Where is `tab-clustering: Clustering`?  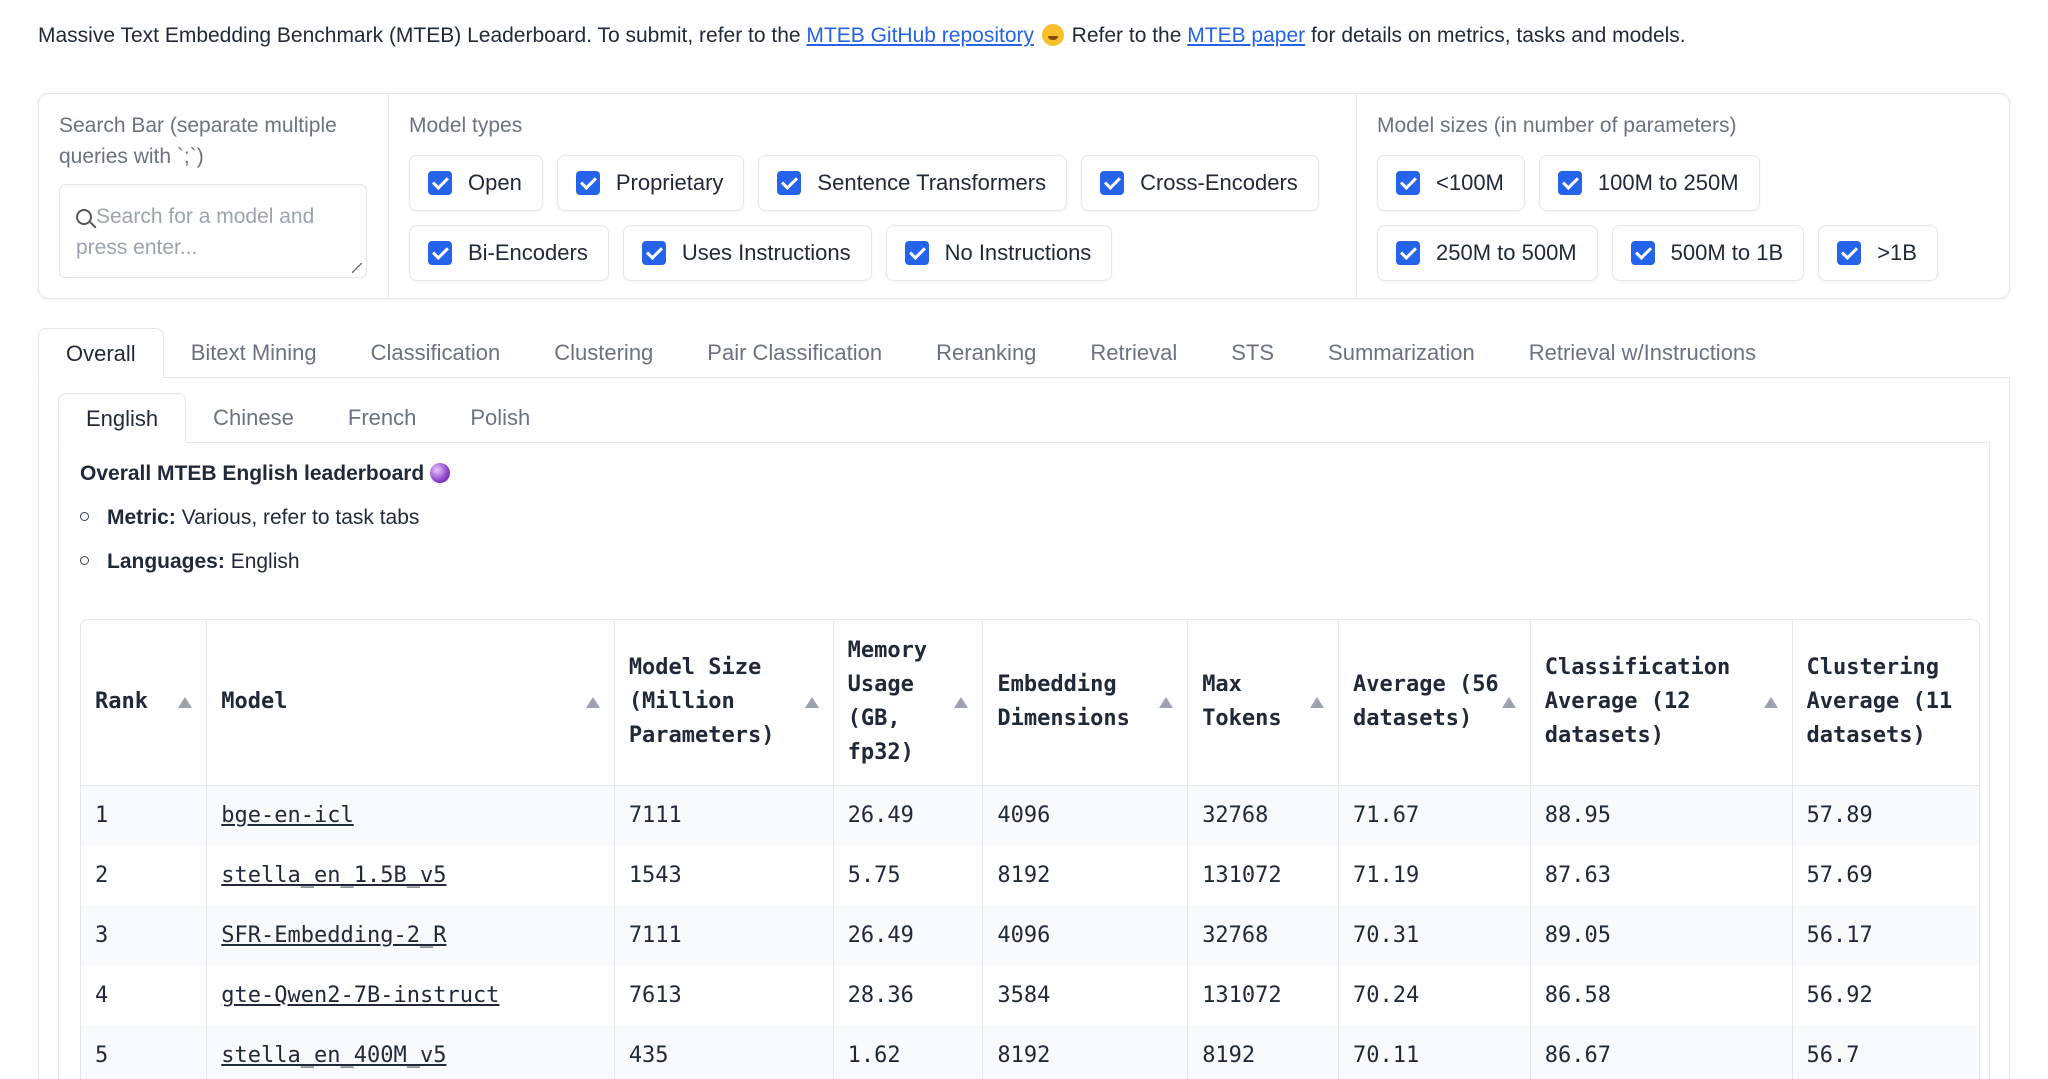
tab-clustering: Clustering is located at coordinates (603, 353).